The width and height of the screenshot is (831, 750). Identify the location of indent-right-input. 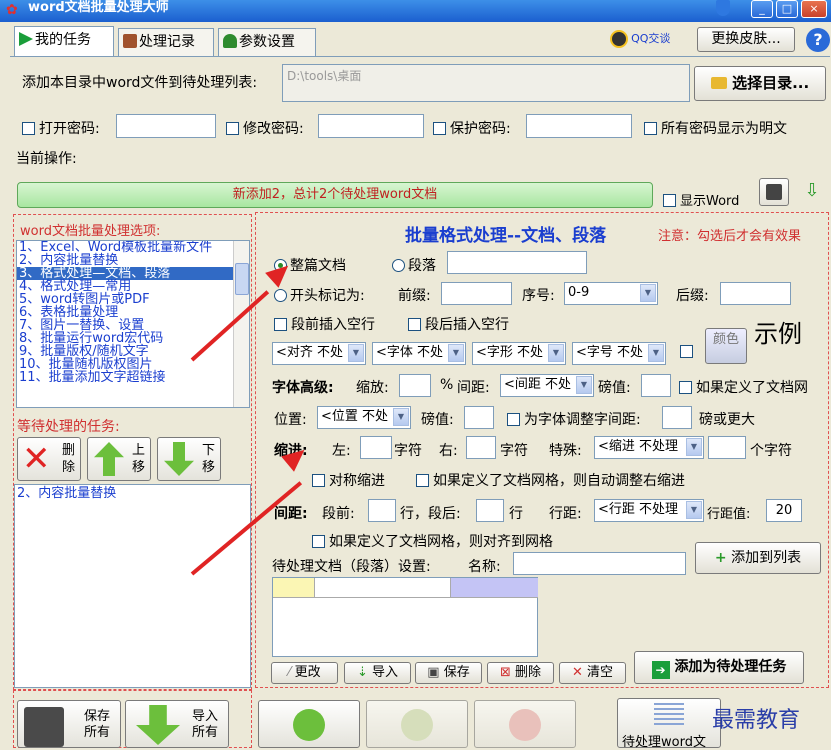
(481, 447).